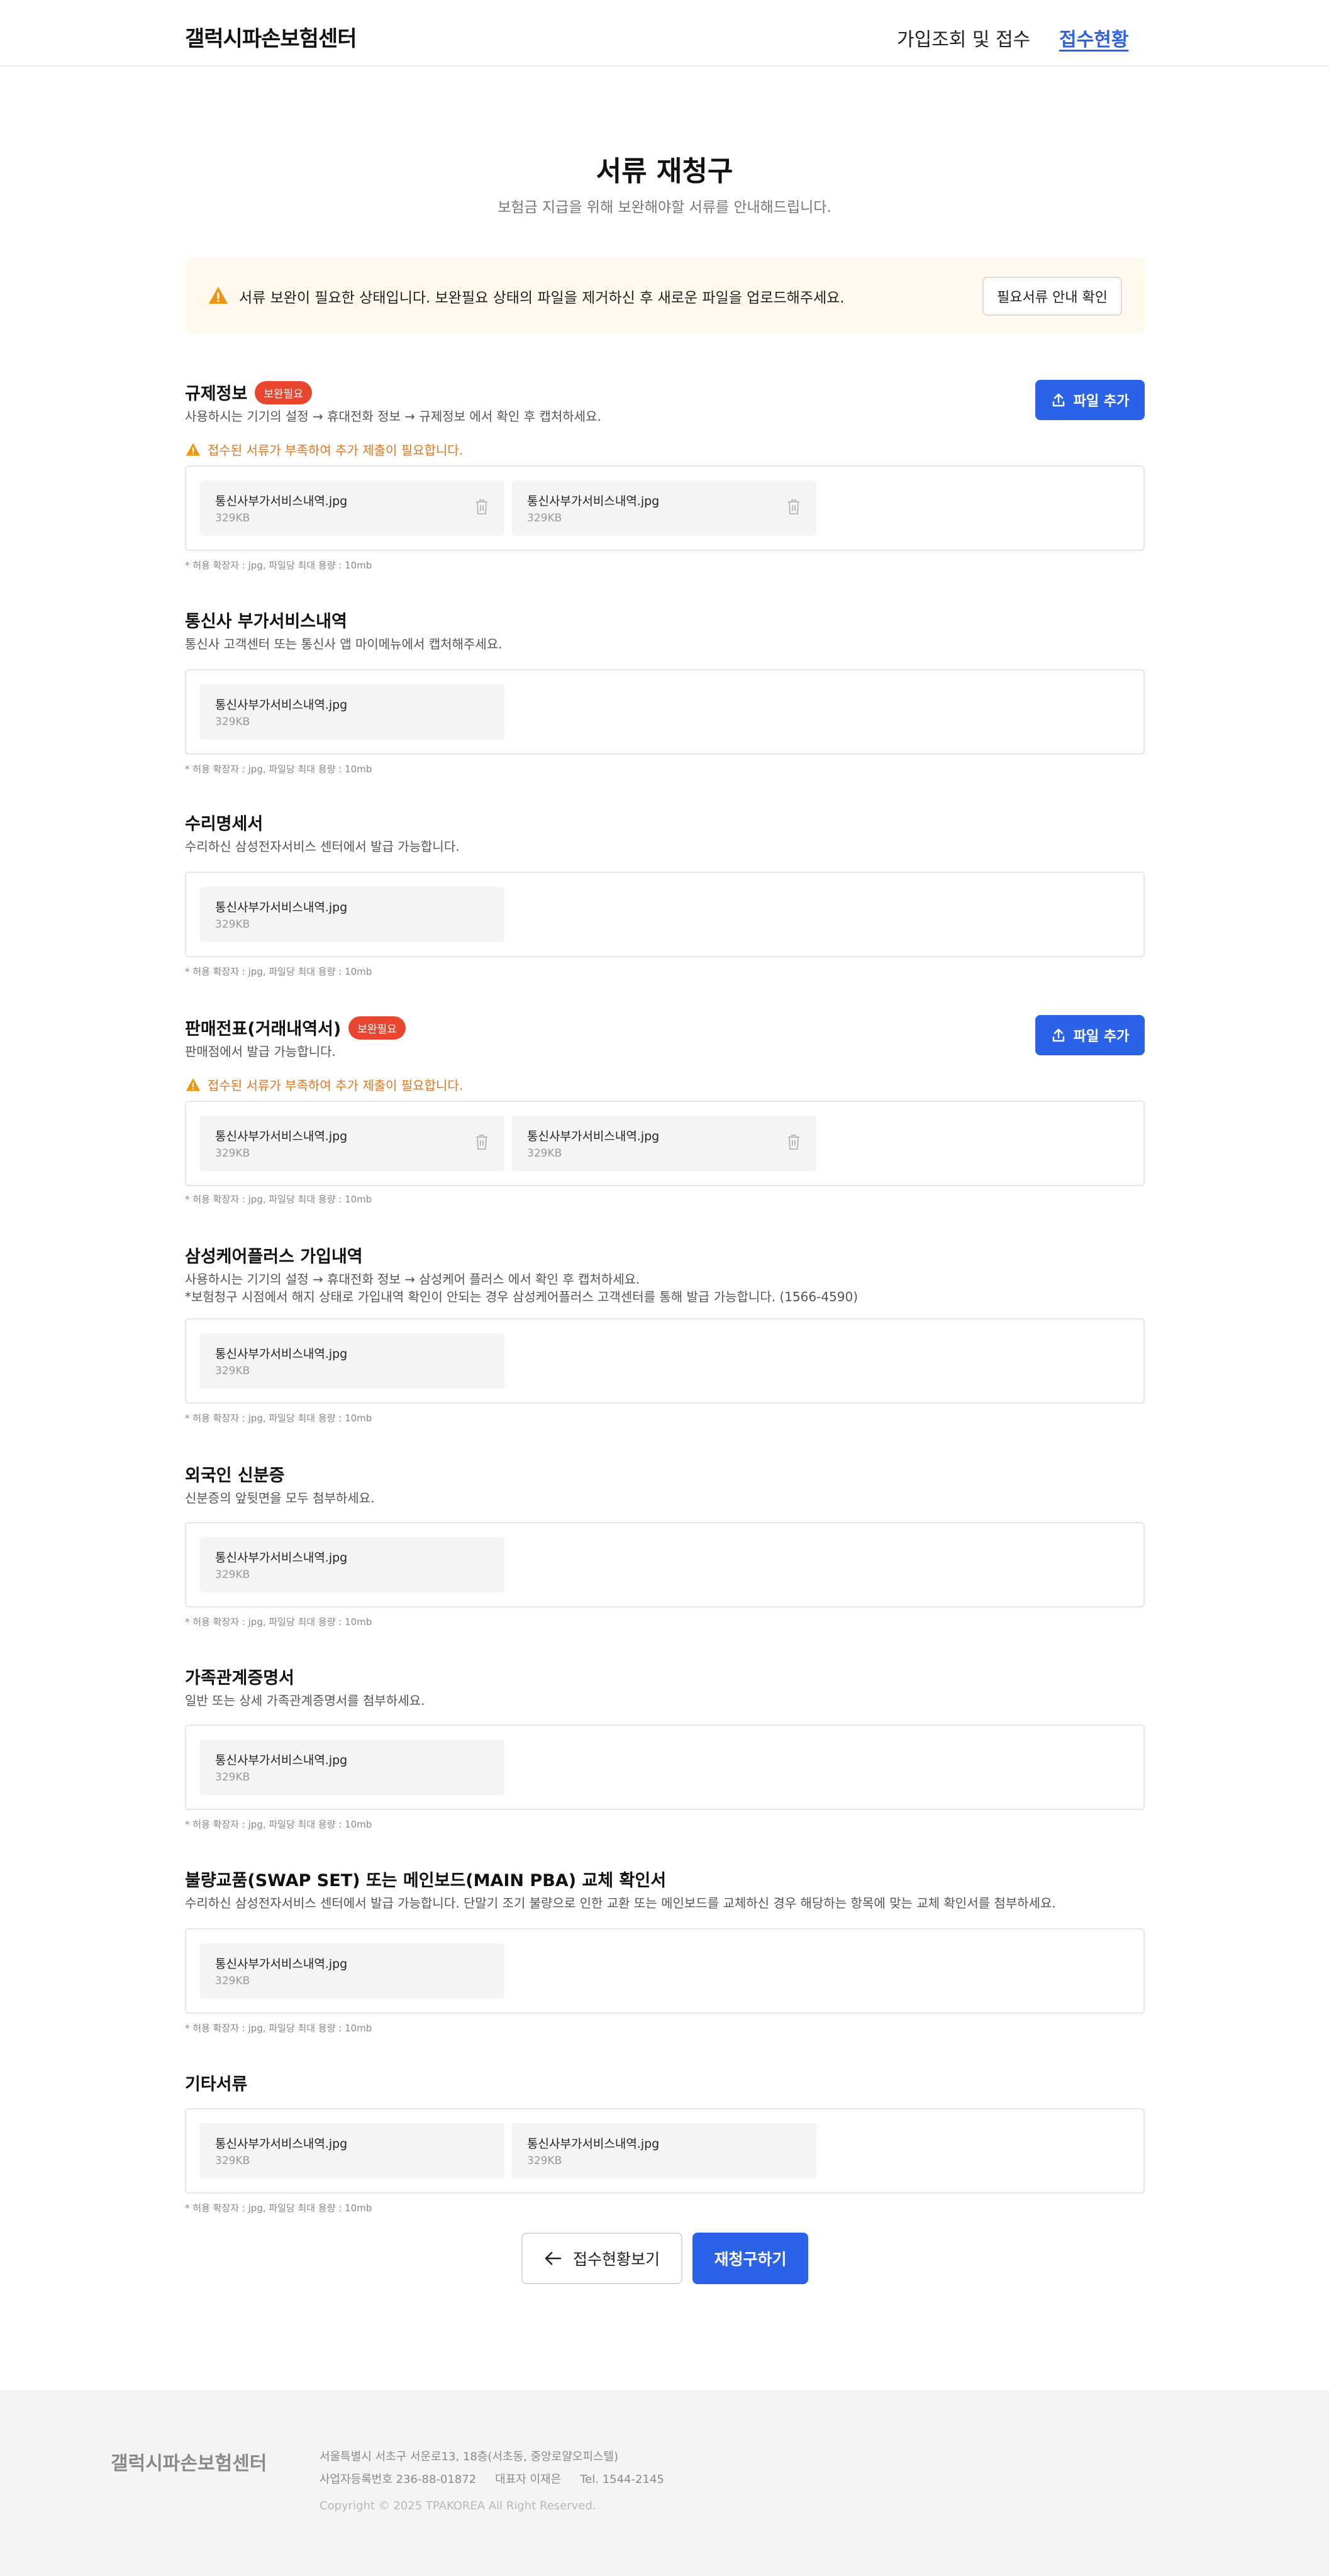  I want to click on add-file-label: 파일 추가, so click(1101, 1037).